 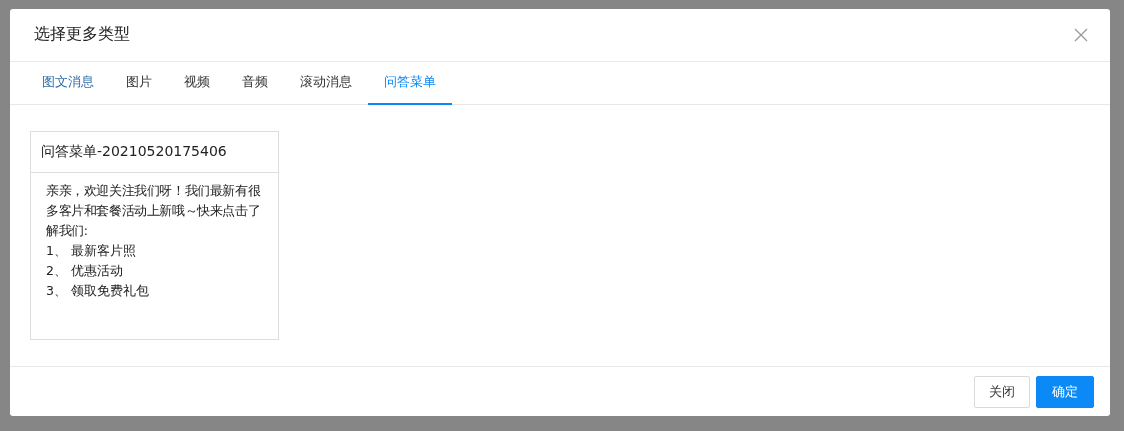 What do you see at coordinates (410, 83) in the screenshot?
I see `tab: 问答菜单` at bounding box center [410, 83].